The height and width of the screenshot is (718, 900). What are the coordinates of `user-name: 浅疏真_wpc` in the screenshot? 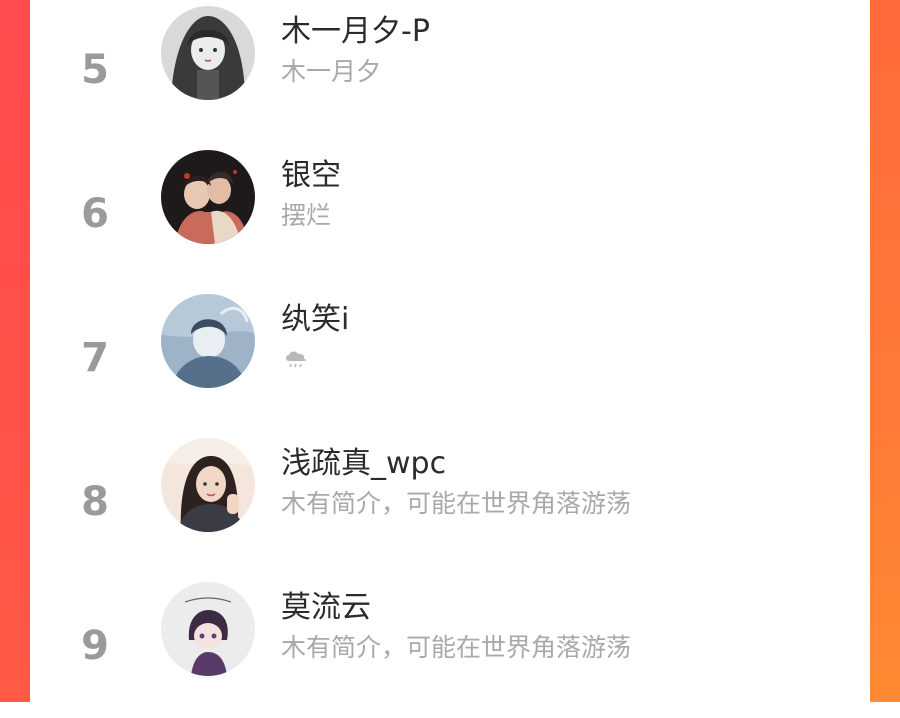 It's located at (363, 463).